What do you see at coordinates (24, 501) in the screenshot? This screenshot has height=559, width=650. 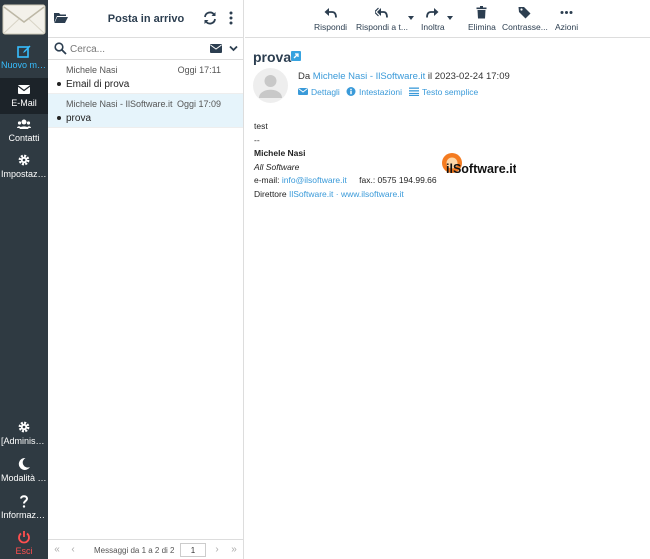 I see `question-icon` at bounding box center [24, 501].